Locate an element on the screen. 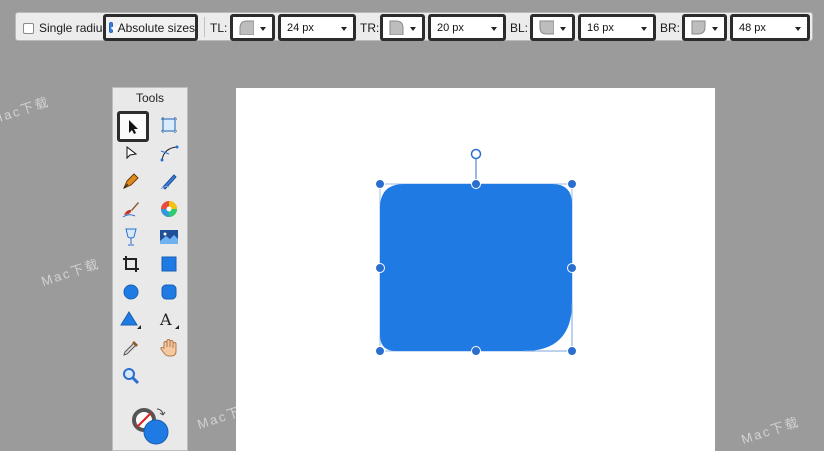  tl-radius-value: 24 px is located at coordinates (300, 27).